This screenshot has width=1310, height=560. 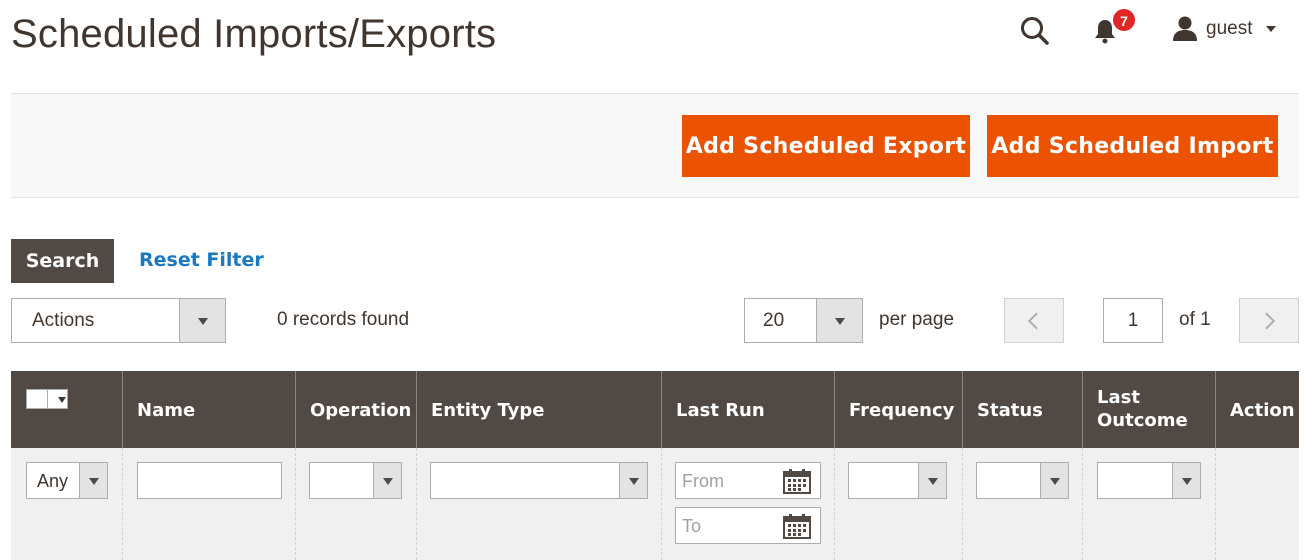 What do you see at coordinates (748, 525) in the screenshot?
I see `last-run-to-input: To` at bounding box center [748, 525].